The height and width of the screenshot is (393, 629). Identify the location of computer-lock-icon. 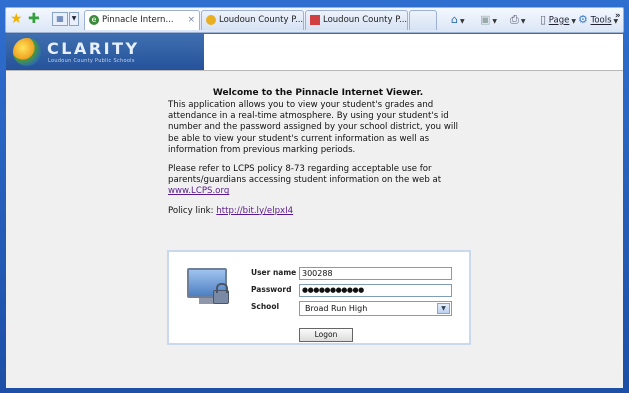
(208, 290).